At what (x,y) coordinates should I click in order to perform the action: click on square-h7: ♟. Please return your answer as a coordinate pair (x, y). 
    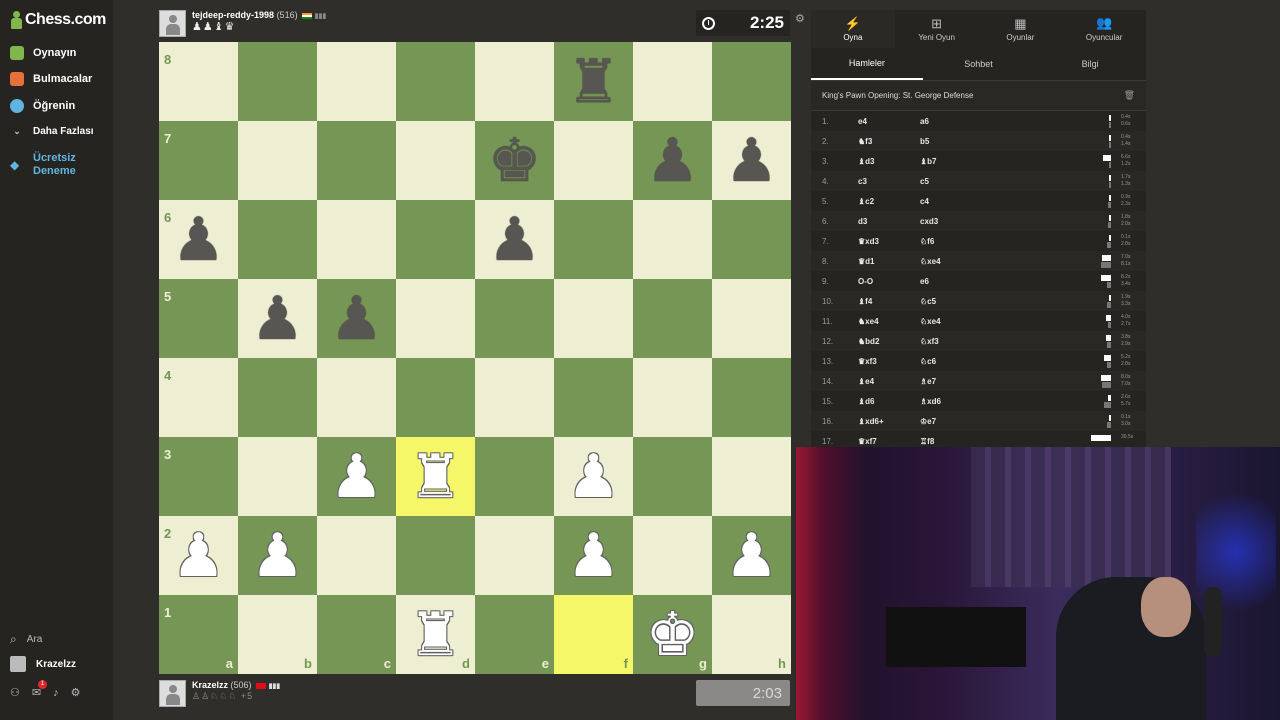
    Looking at the image, I should click on (751, 160).